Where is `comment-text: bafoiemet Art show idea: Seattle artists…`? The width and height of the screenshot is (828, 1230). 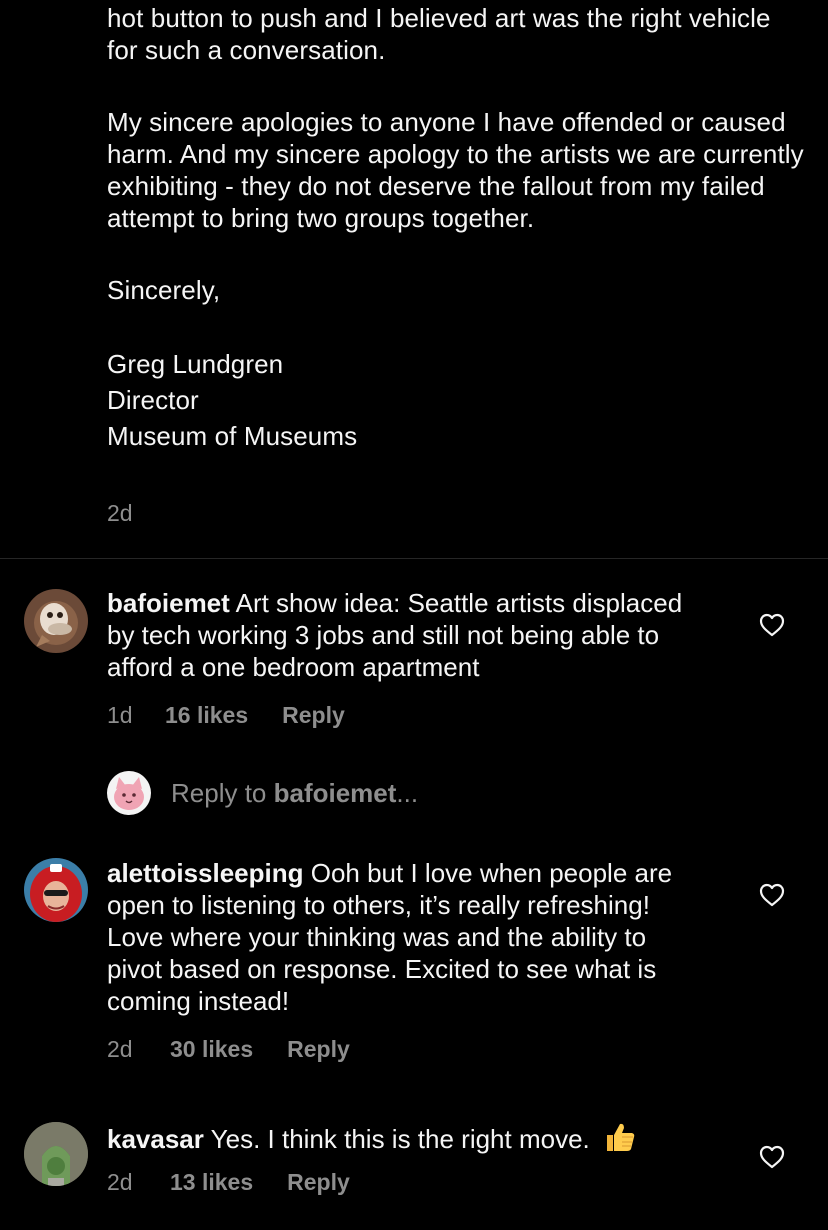
comment-text: bafoiemet Art show idea: Seattle artists… is located at coordinates (407, 635).